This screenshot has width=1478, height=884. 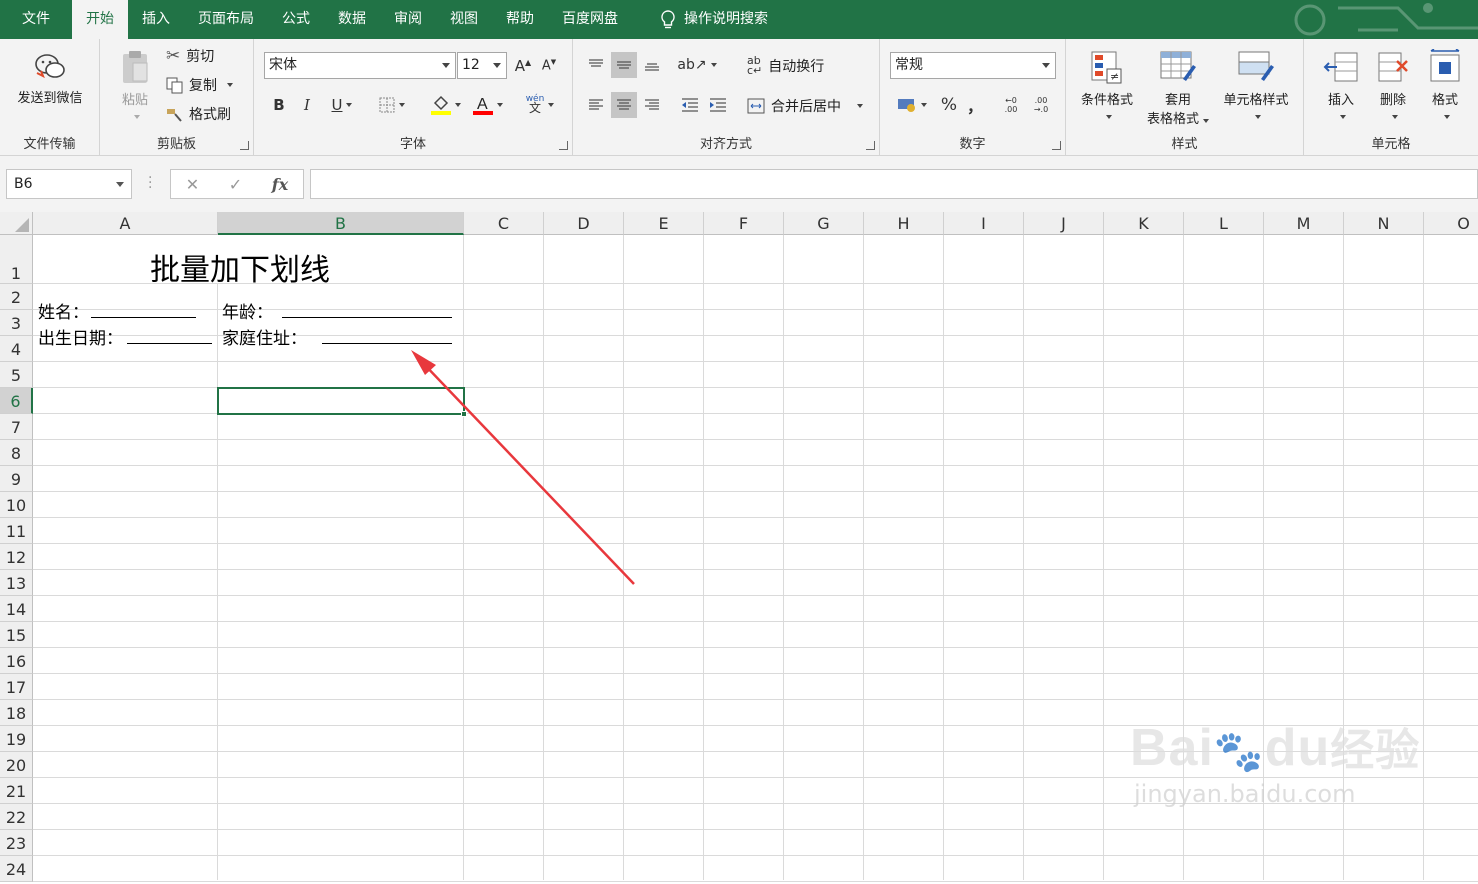 What do you see at coordinates (549, 66) in the screenshot?
I see `decrease-font-size-button: A▼` at bounding box center [549, 66].